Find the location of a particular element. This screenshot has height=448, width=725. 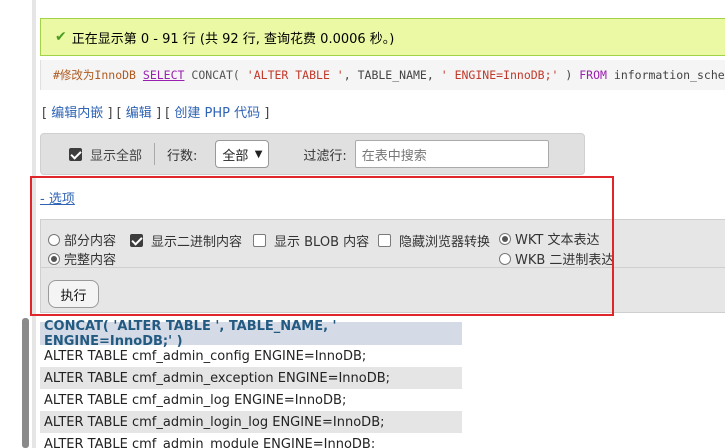

create-php-code-link: 创建 PHP 代码 is located at coordinates (217, 113).